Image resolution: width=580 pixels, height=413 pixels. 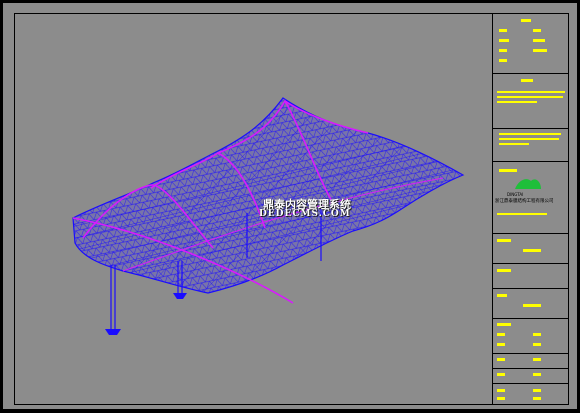 I want to click on watermark-line2: DEDECMS.COM, so click(x=305, y=214).